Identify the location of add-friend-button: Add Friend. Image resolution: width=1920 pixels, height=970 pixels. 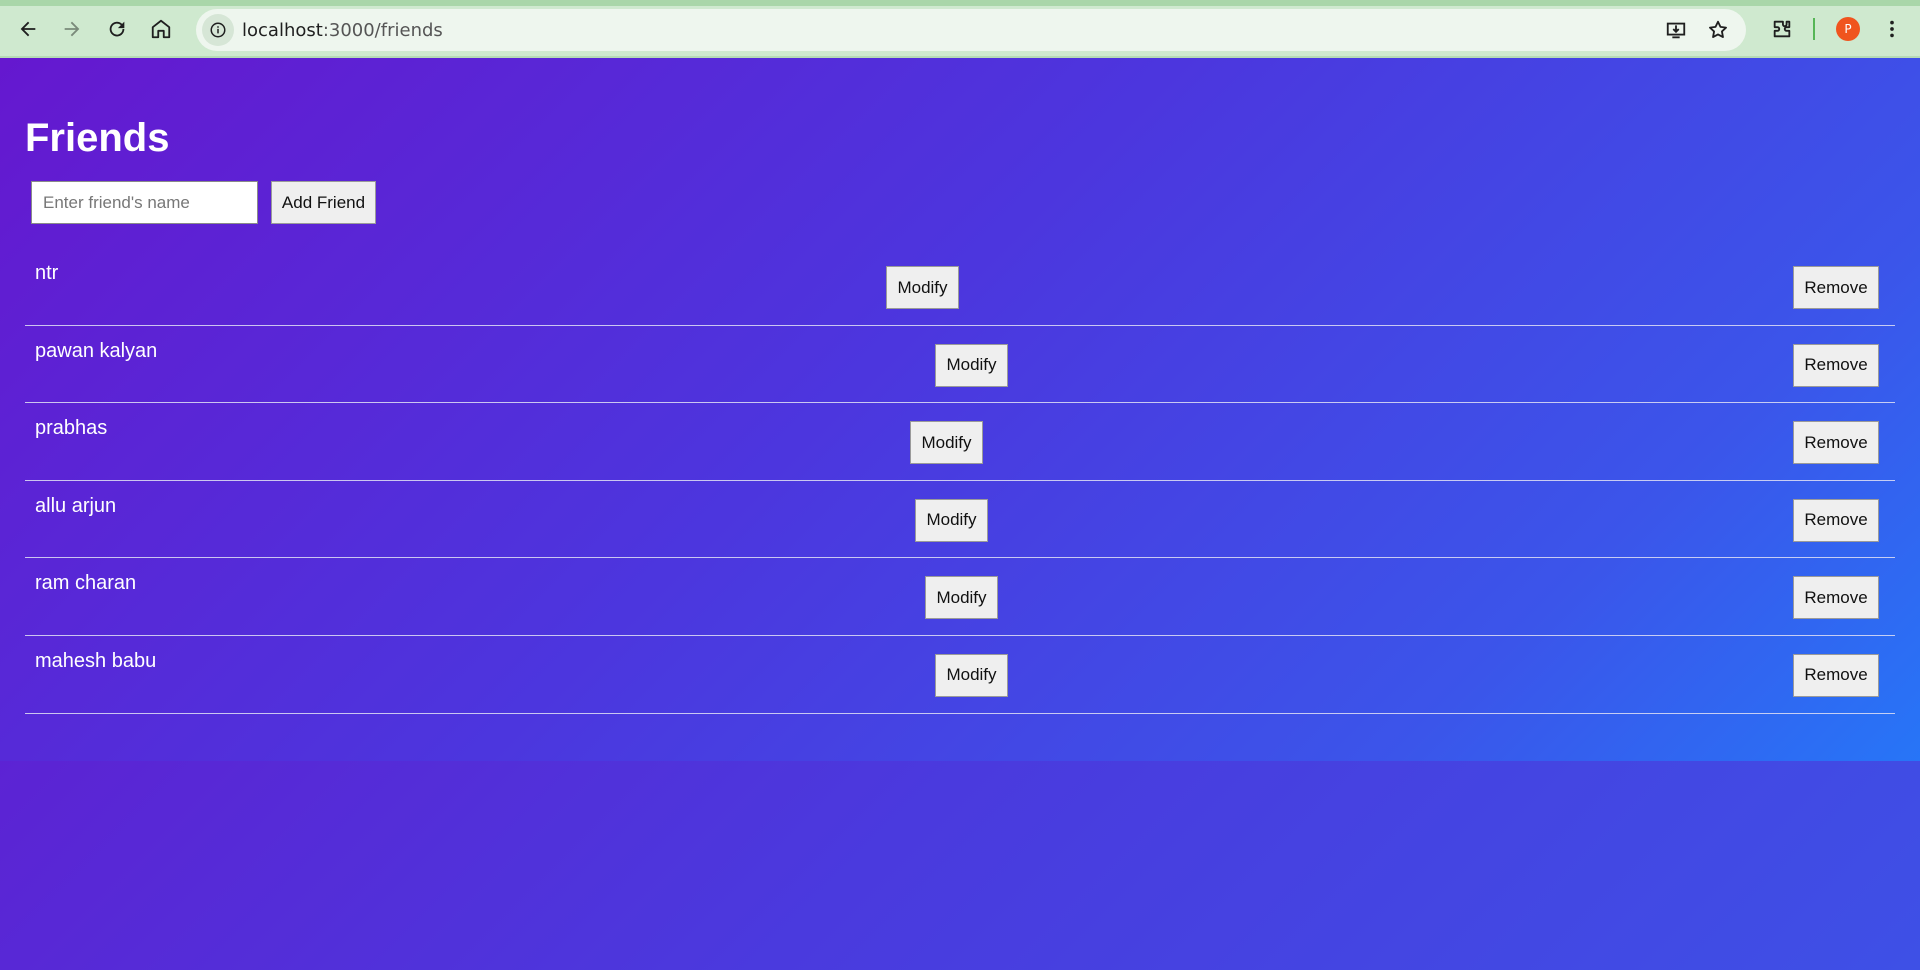
(323, 202).